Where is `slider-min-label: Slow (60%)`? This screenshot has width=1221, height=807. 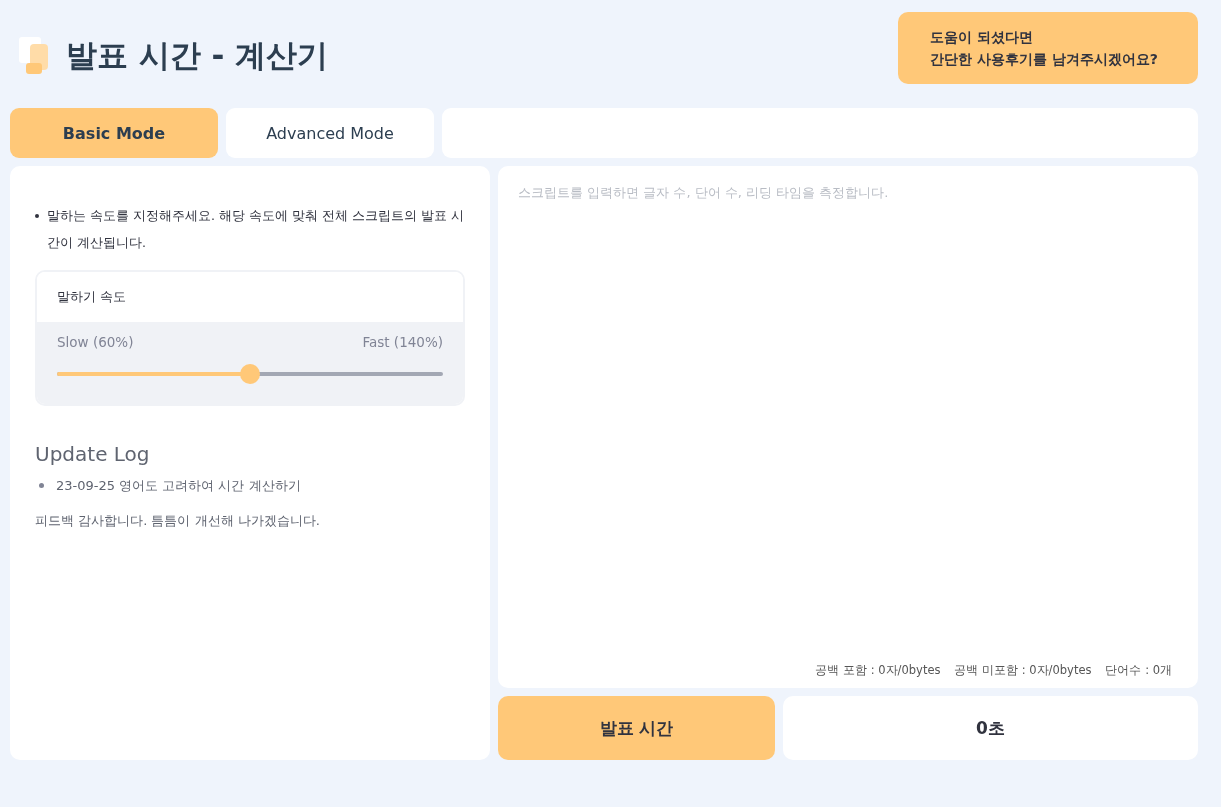
slider-min-label: Slow (60%) is located at coordinates (95, 342).